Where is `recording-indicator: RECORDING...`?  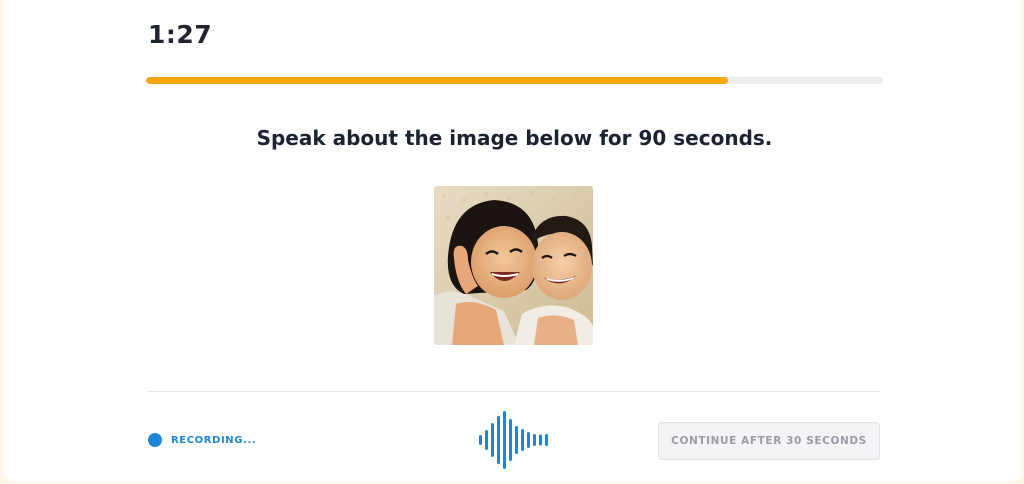 recording-indicator: RECORDING... is located at coordinates (202, 440).